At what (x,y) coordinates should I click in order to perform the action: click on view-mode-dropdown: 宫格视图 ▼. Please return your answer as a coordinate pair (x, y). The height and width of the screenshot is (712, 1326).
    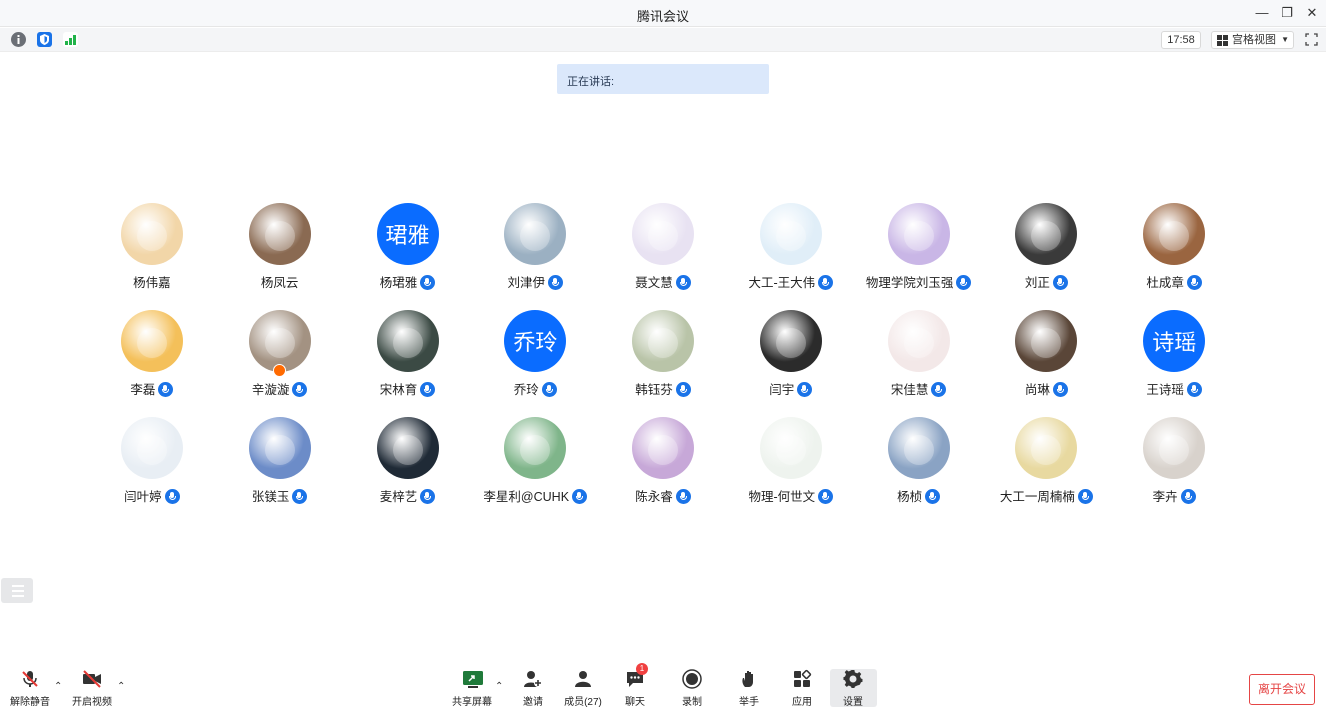
    Looking at the image, I should click on (1252, 40).